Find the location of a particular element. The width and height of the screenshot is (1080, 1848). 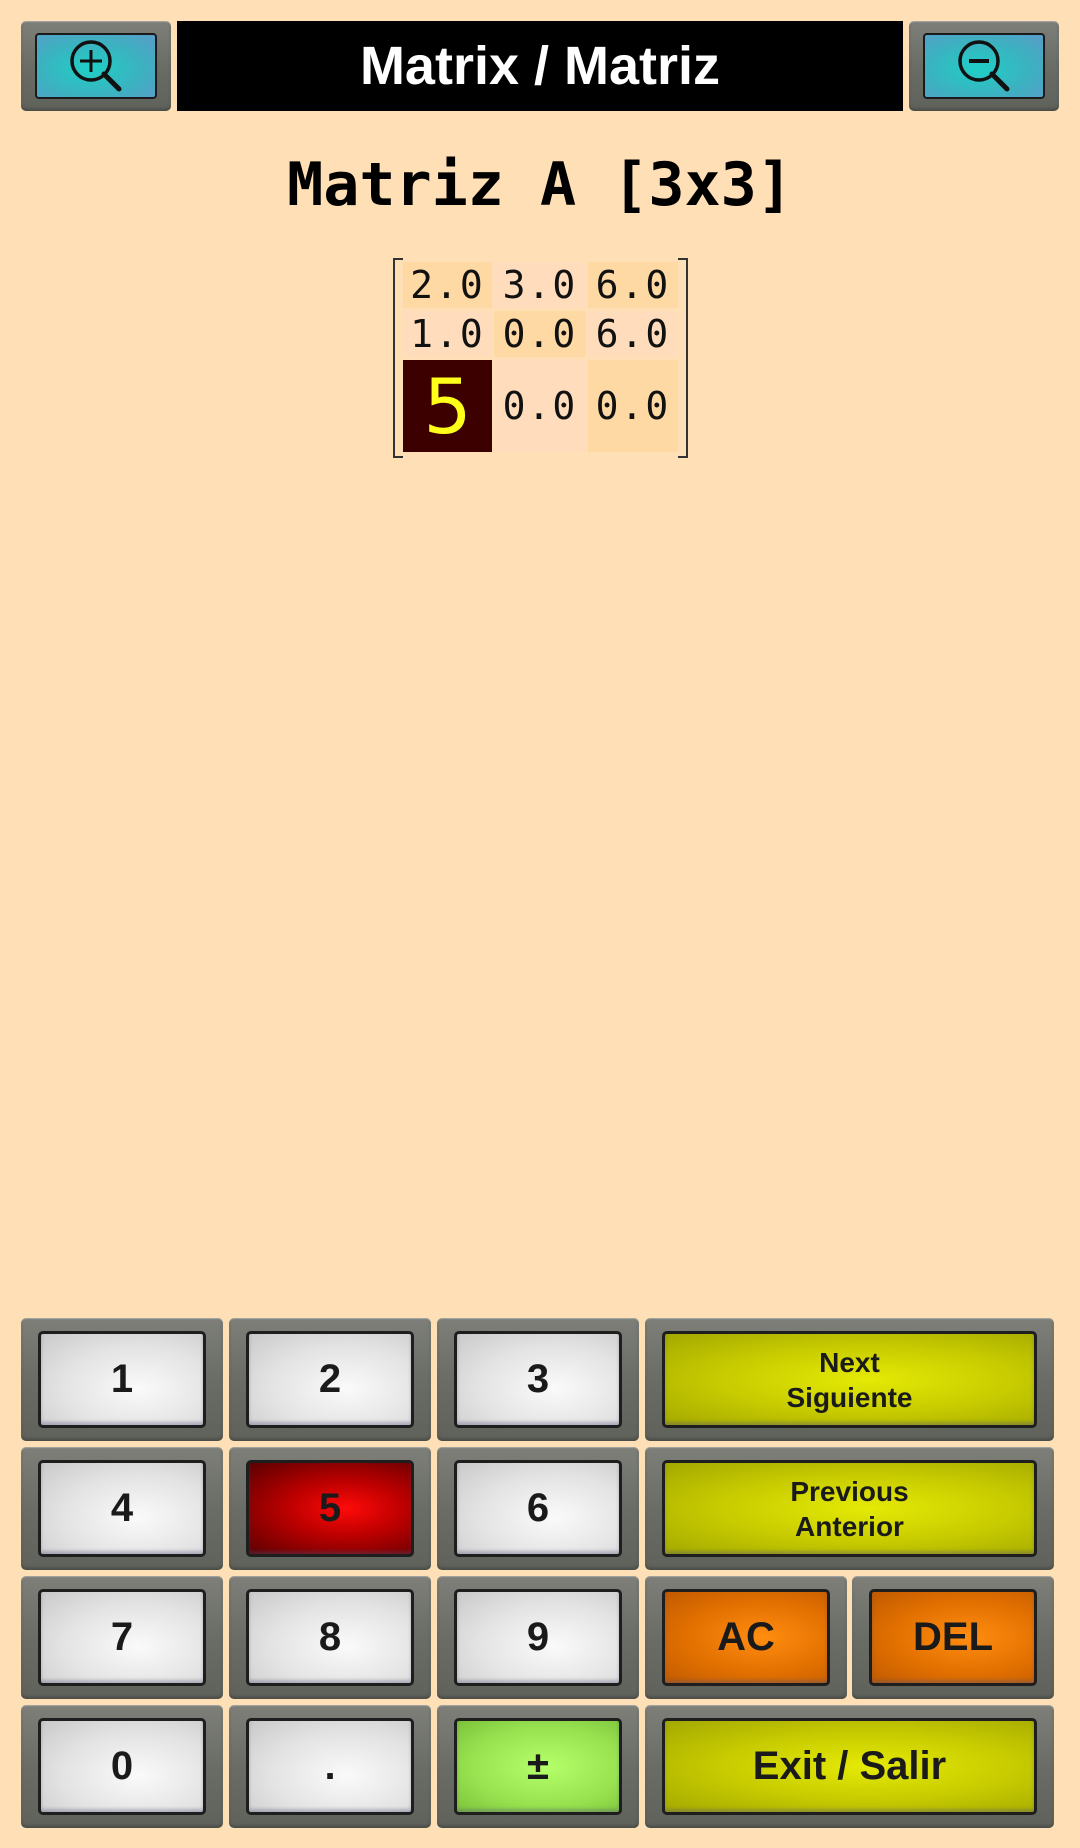

previous-button-label: Previous Anterior is located at coordinates (849, 1508).